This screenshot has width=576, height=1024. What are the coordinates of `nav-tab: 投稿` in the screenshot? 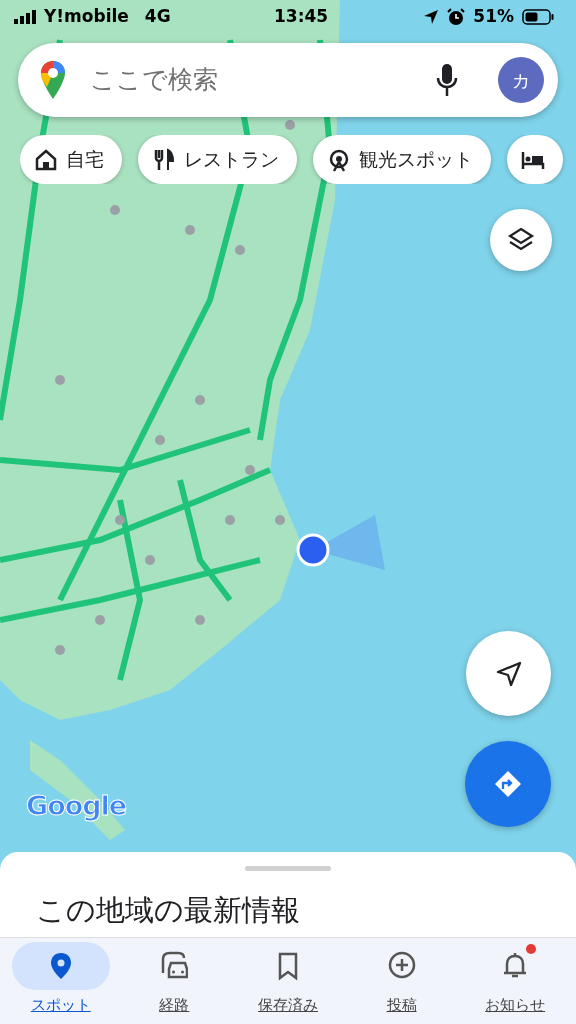 It's located at (401, 981).